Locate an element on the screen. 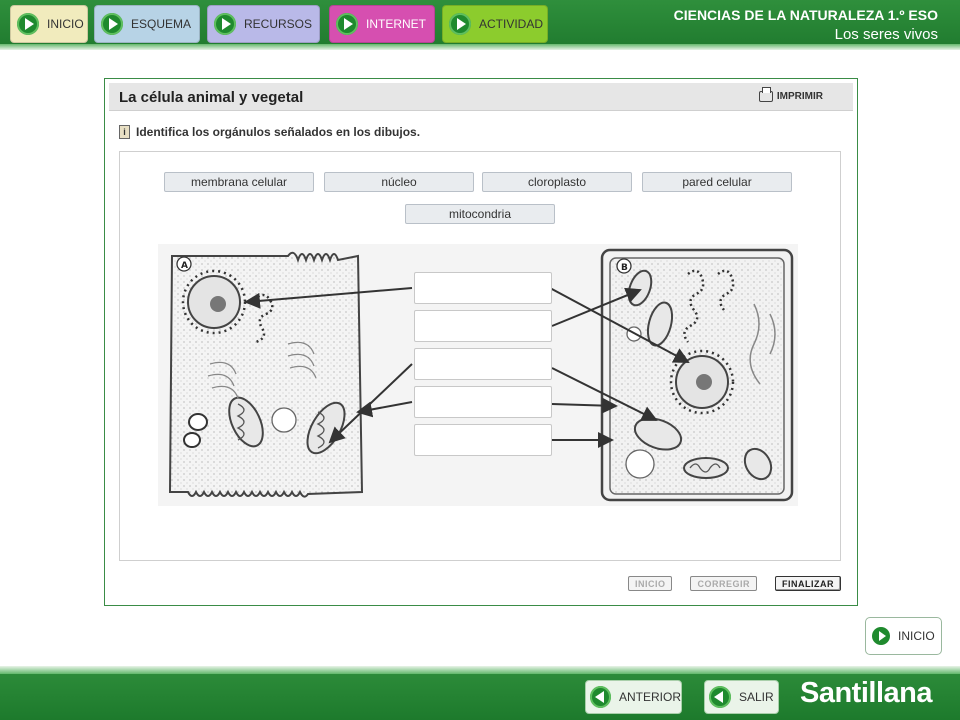 Image resolution: width=960 pixels, height=720 pixels. print-label: IMPRIMIR is located at coordinates (799, 96).